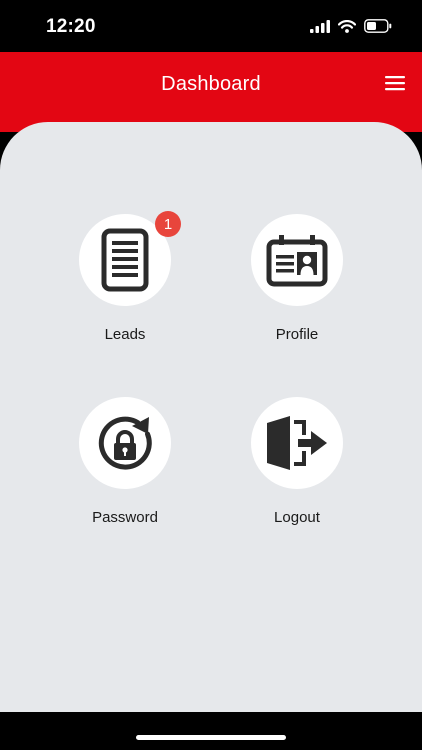 The width and height of the screenshot is (422, 750). Describe the element at coordinates (347, 26) in the screenshot. I see `wifi-icon` at that location.